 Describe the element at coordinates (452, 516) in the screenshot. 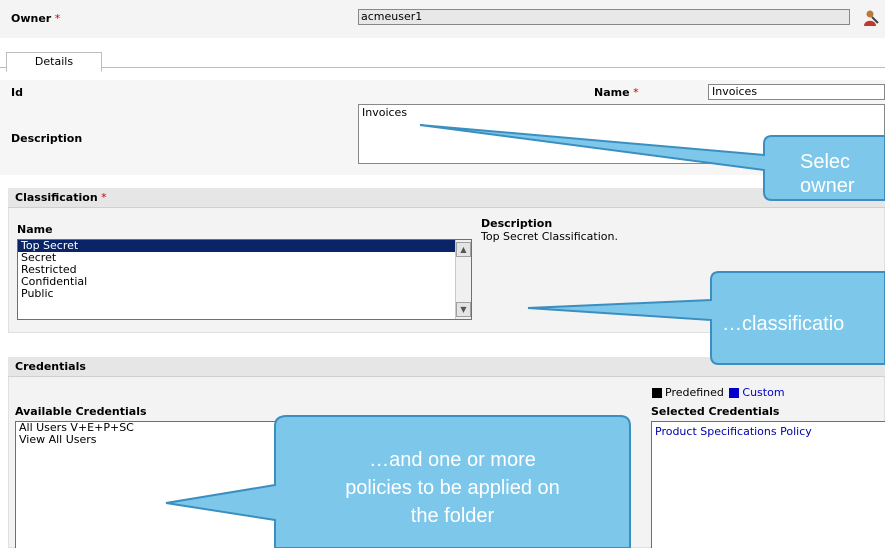

I see `callout-credentials-line3: the folder` at that location.